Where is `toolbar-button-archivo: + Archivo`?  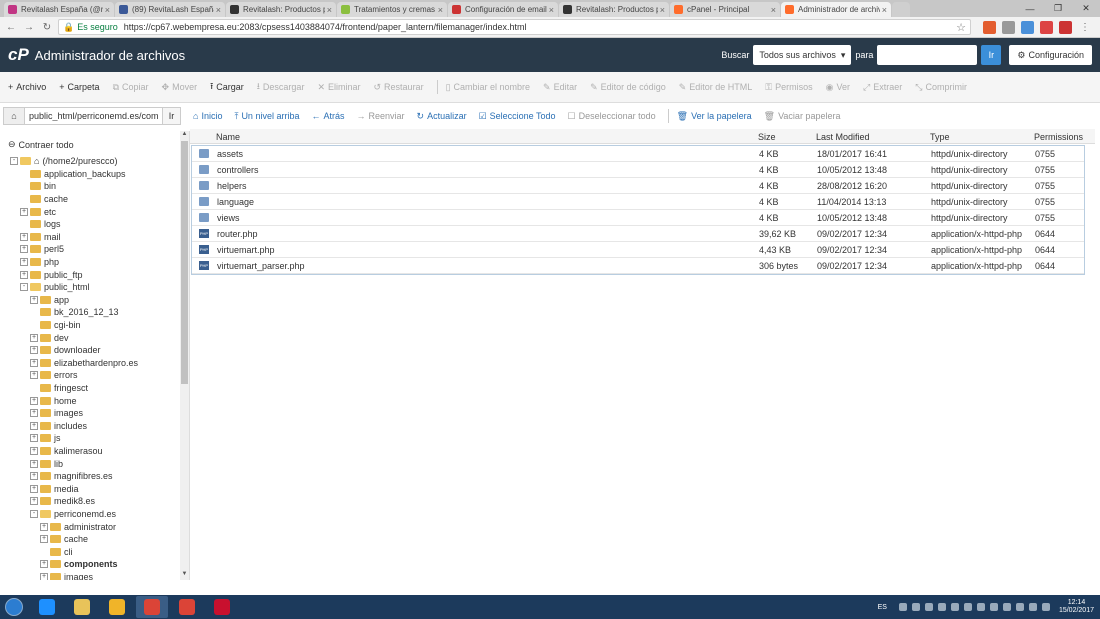 toolbar-button-archivo: + Archivo is located at coordinates (27, 87).